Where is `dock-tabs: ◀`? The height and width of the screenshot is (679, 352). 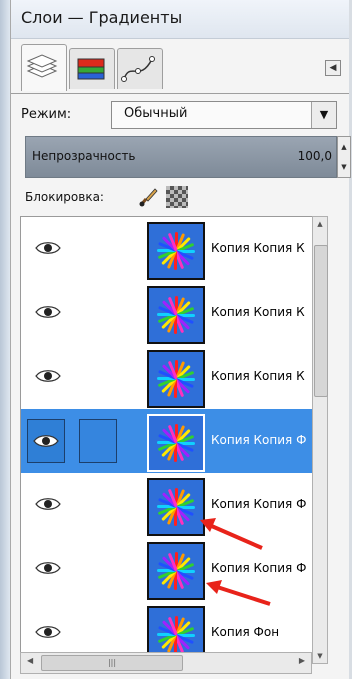
dock-tabs: ◀ is located at coordinates (180, 66).